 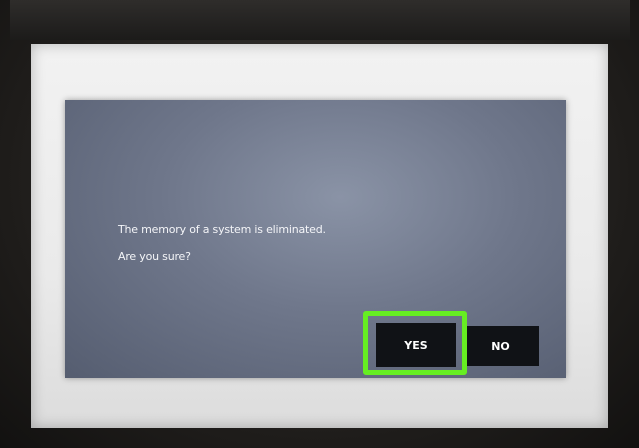 What do you see at coordinates (222, 229) in the screenshot?
I see `dialog-message: The memory of a system is eliminated.` at bounding box center [222, 229].